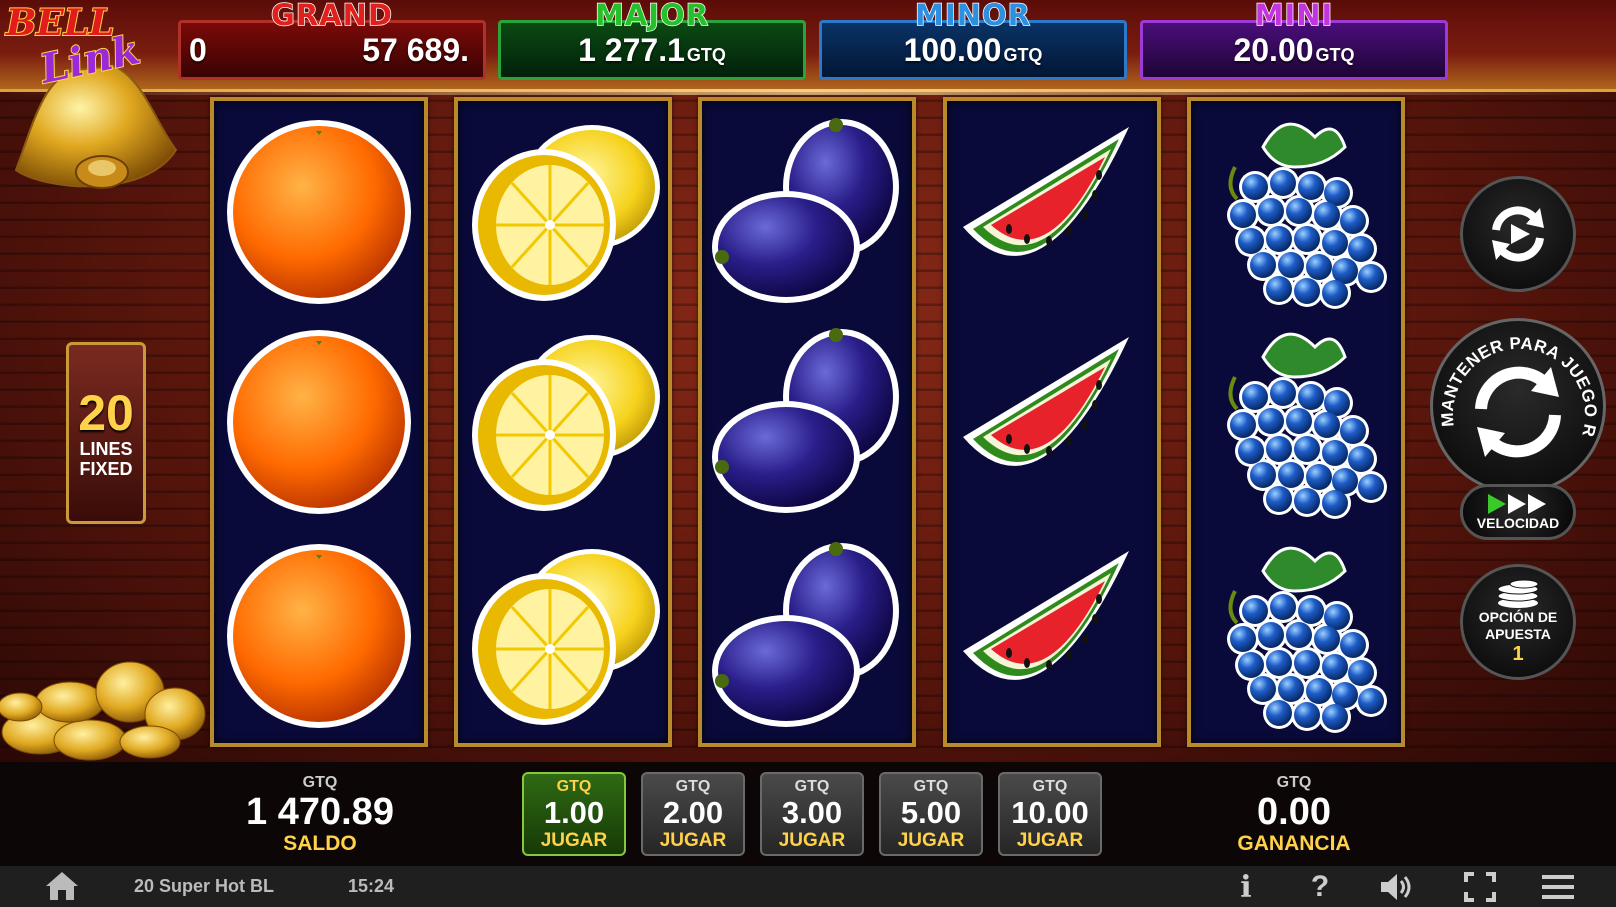 The height and width of the screenshot is (907, 1616). I want to click on bet-button-1: GTQ 1.00 JUGAR, so click(574, 814).